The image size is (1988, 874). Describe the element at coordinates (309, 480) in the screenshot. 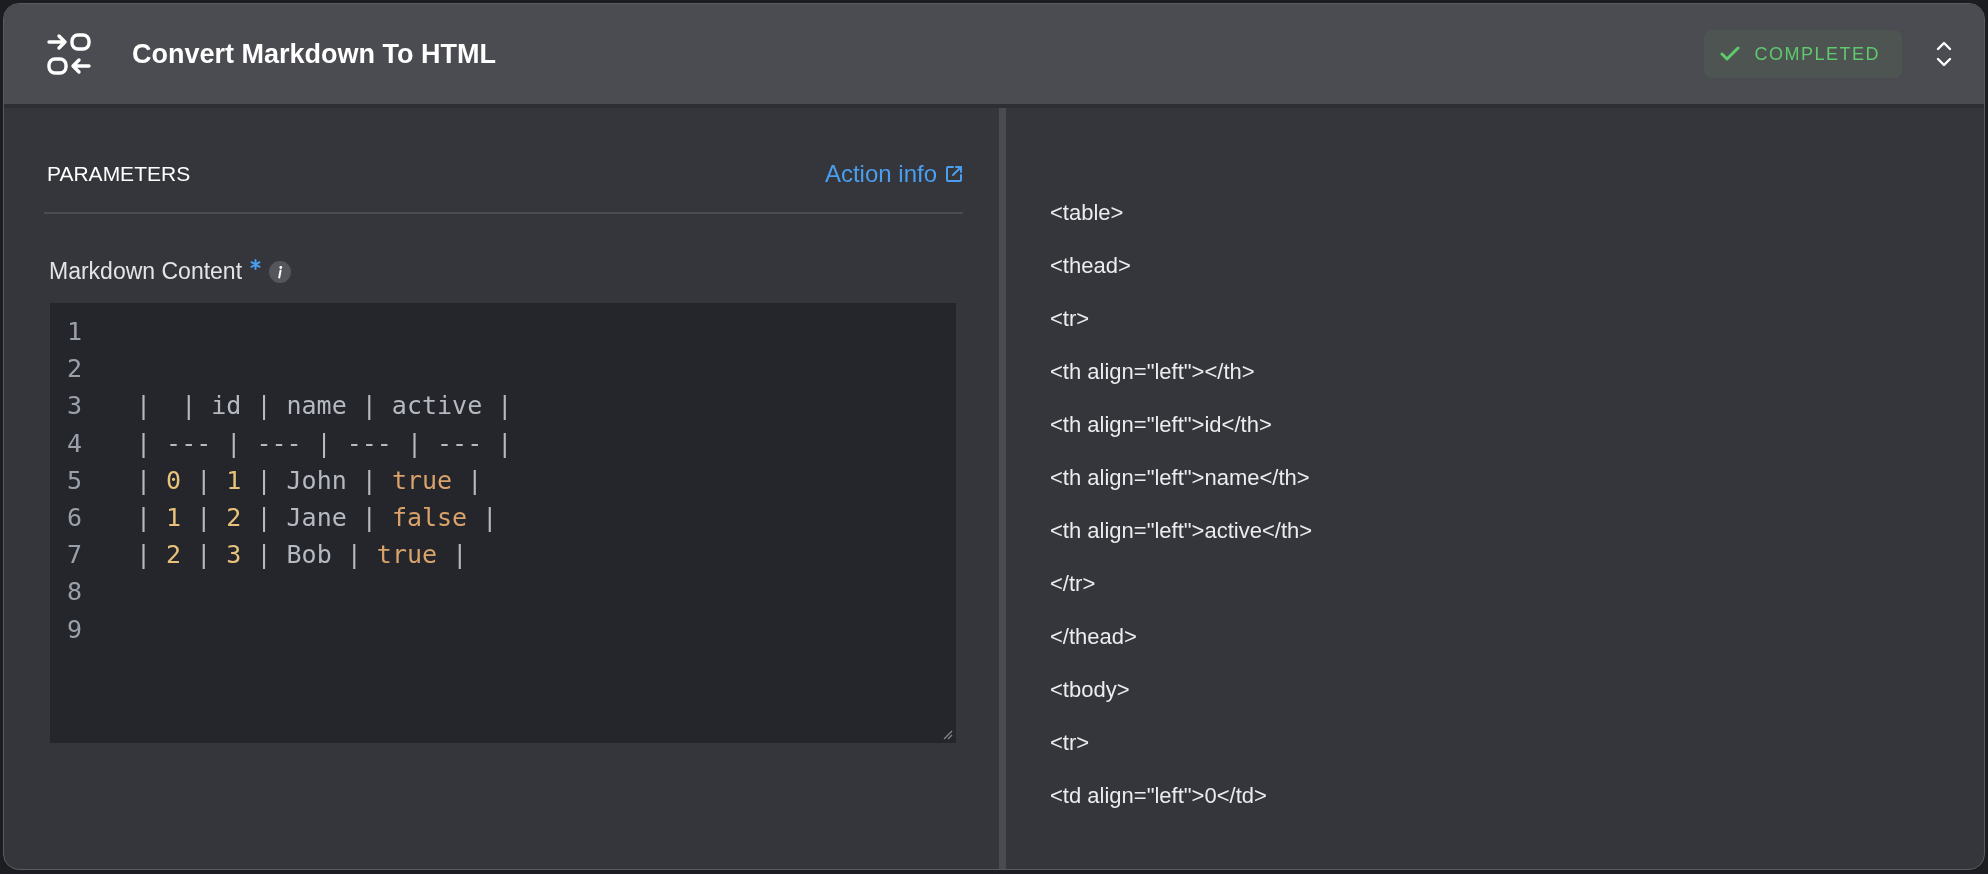

I see `code-line: | 0 | 1 | John | true |` at that location.